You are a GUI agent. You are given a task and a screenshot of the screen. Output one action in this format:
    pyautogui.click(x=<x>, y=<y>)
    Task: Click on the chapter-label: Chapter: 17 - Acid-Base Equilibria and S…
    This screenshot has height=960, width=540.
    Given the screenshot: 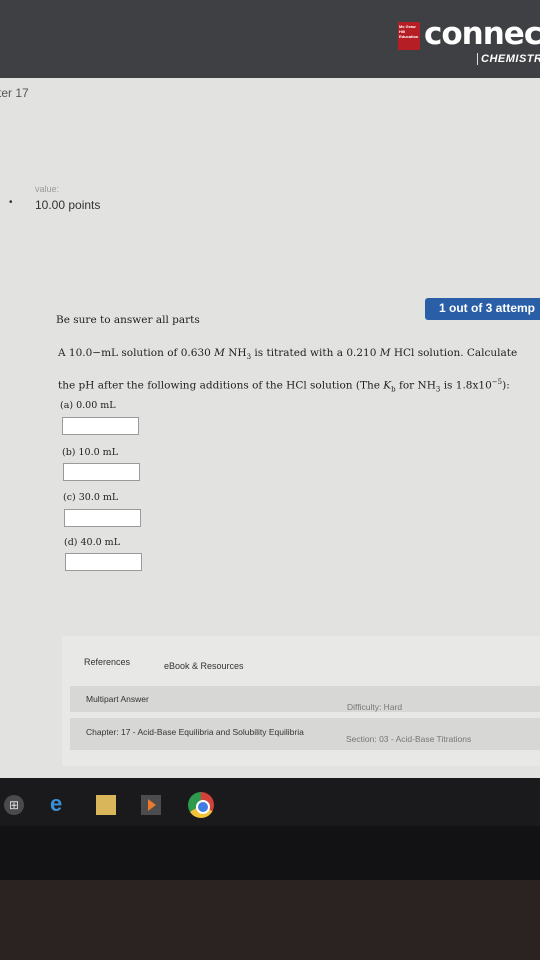 What is the action you would take?
    pyautogui.click(x=195, y=732)
    